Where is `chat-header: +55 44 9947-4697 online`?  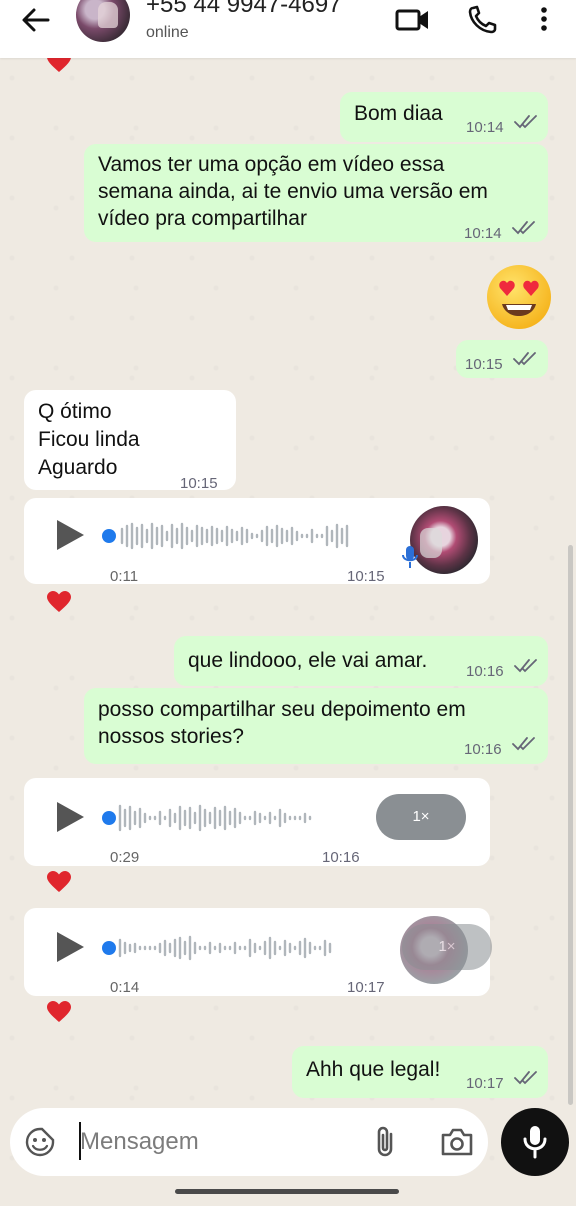 chat-header: +55 44 9947-4697 online is located at coordinates (288, 29).